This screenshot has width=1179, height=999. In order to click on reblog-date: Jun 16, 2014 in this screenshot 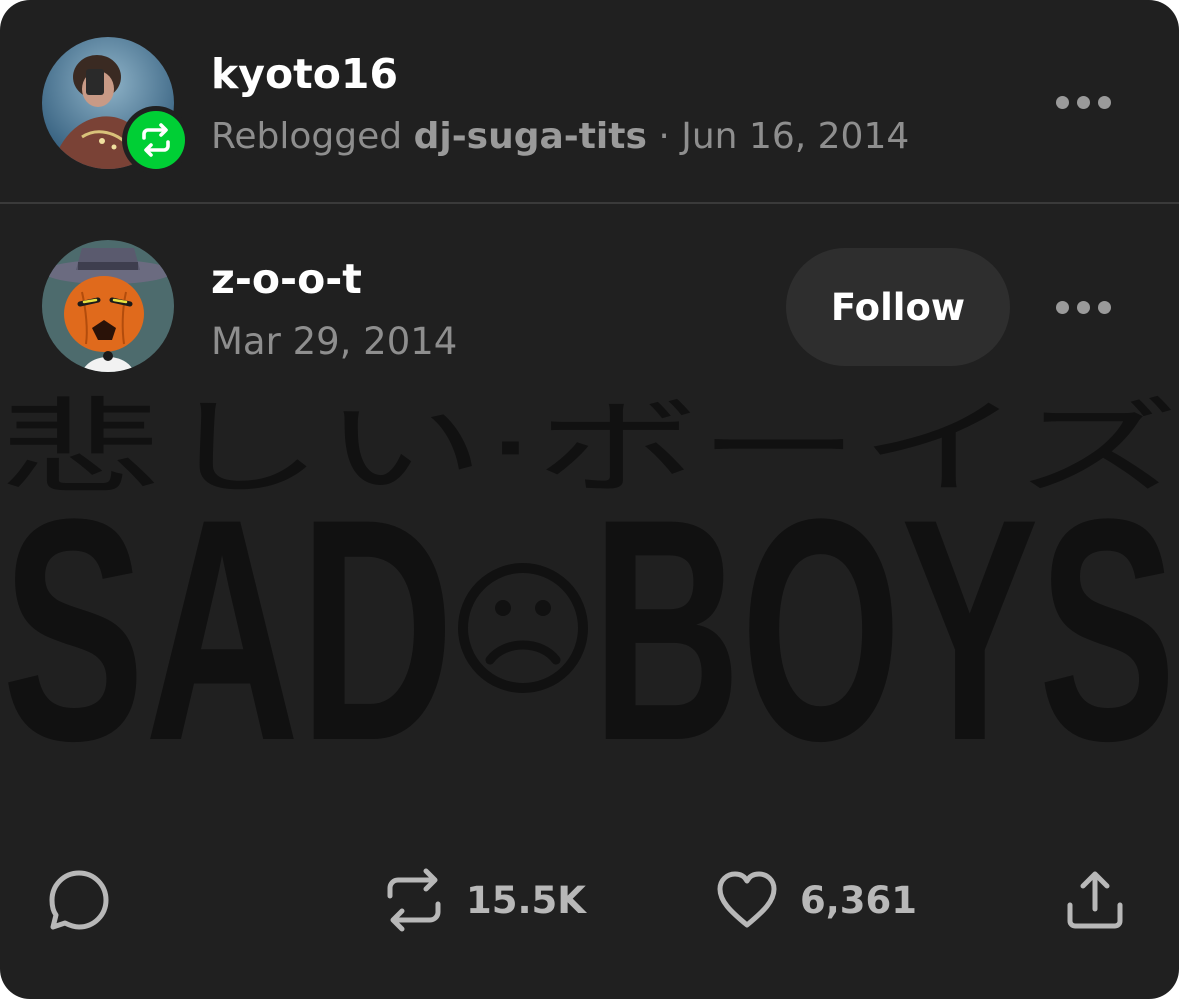, I will do `click(795, 136)`.